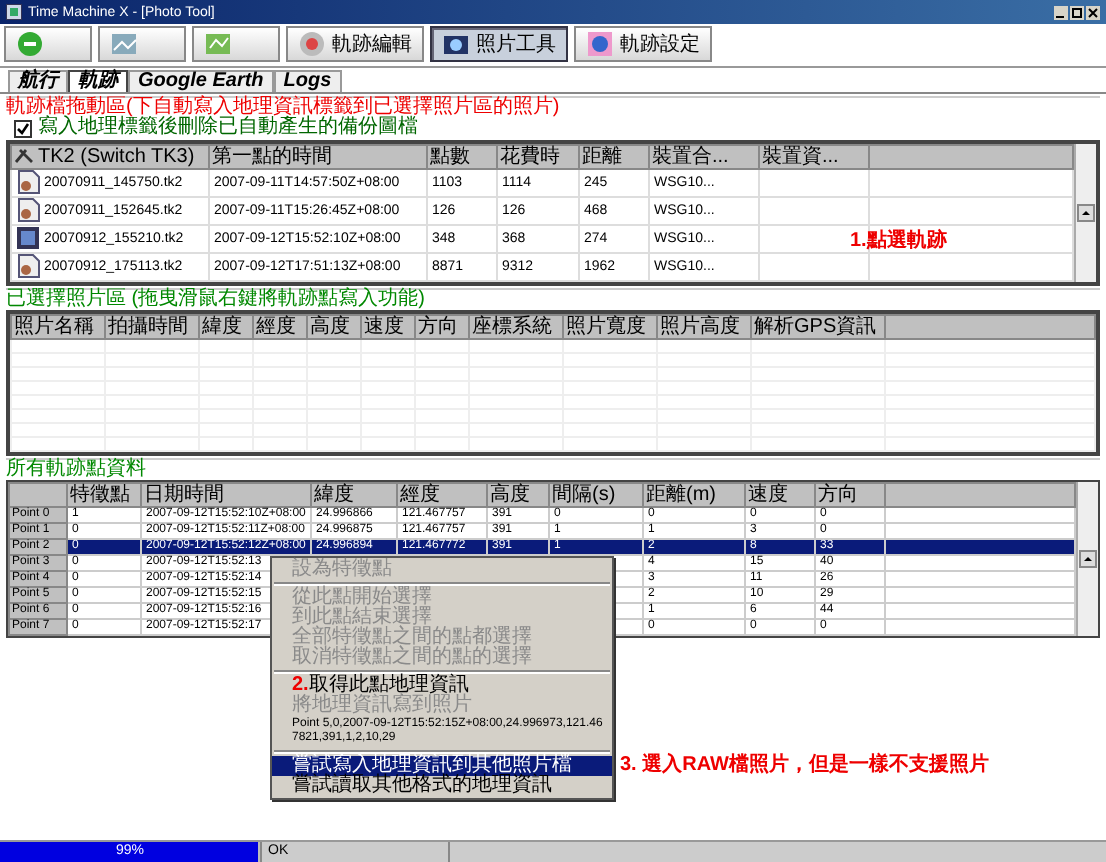  I want to click on tools-icon, so click(24, 155).